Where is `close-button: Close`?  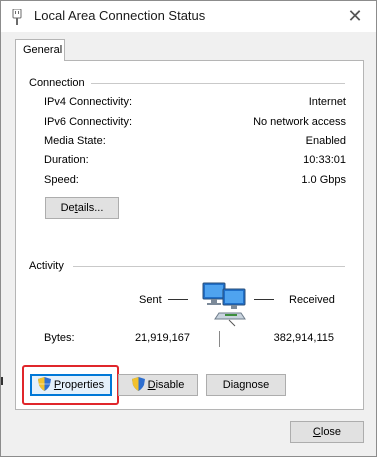 close-button: Close is located at coordinates (327, 432).